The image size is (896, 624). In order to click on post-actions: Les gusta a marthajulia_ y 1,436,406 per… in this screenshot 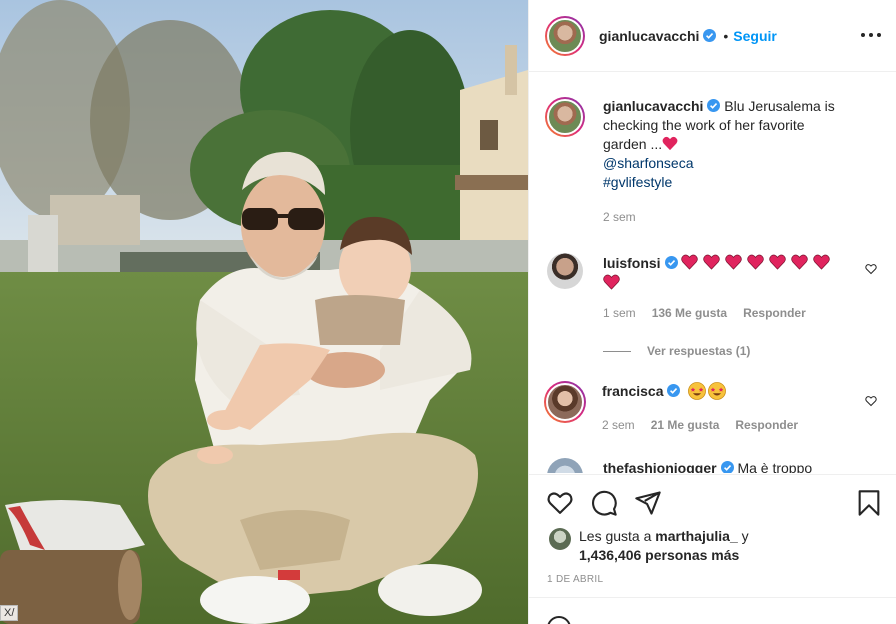, I will do `click(712, 549)`.